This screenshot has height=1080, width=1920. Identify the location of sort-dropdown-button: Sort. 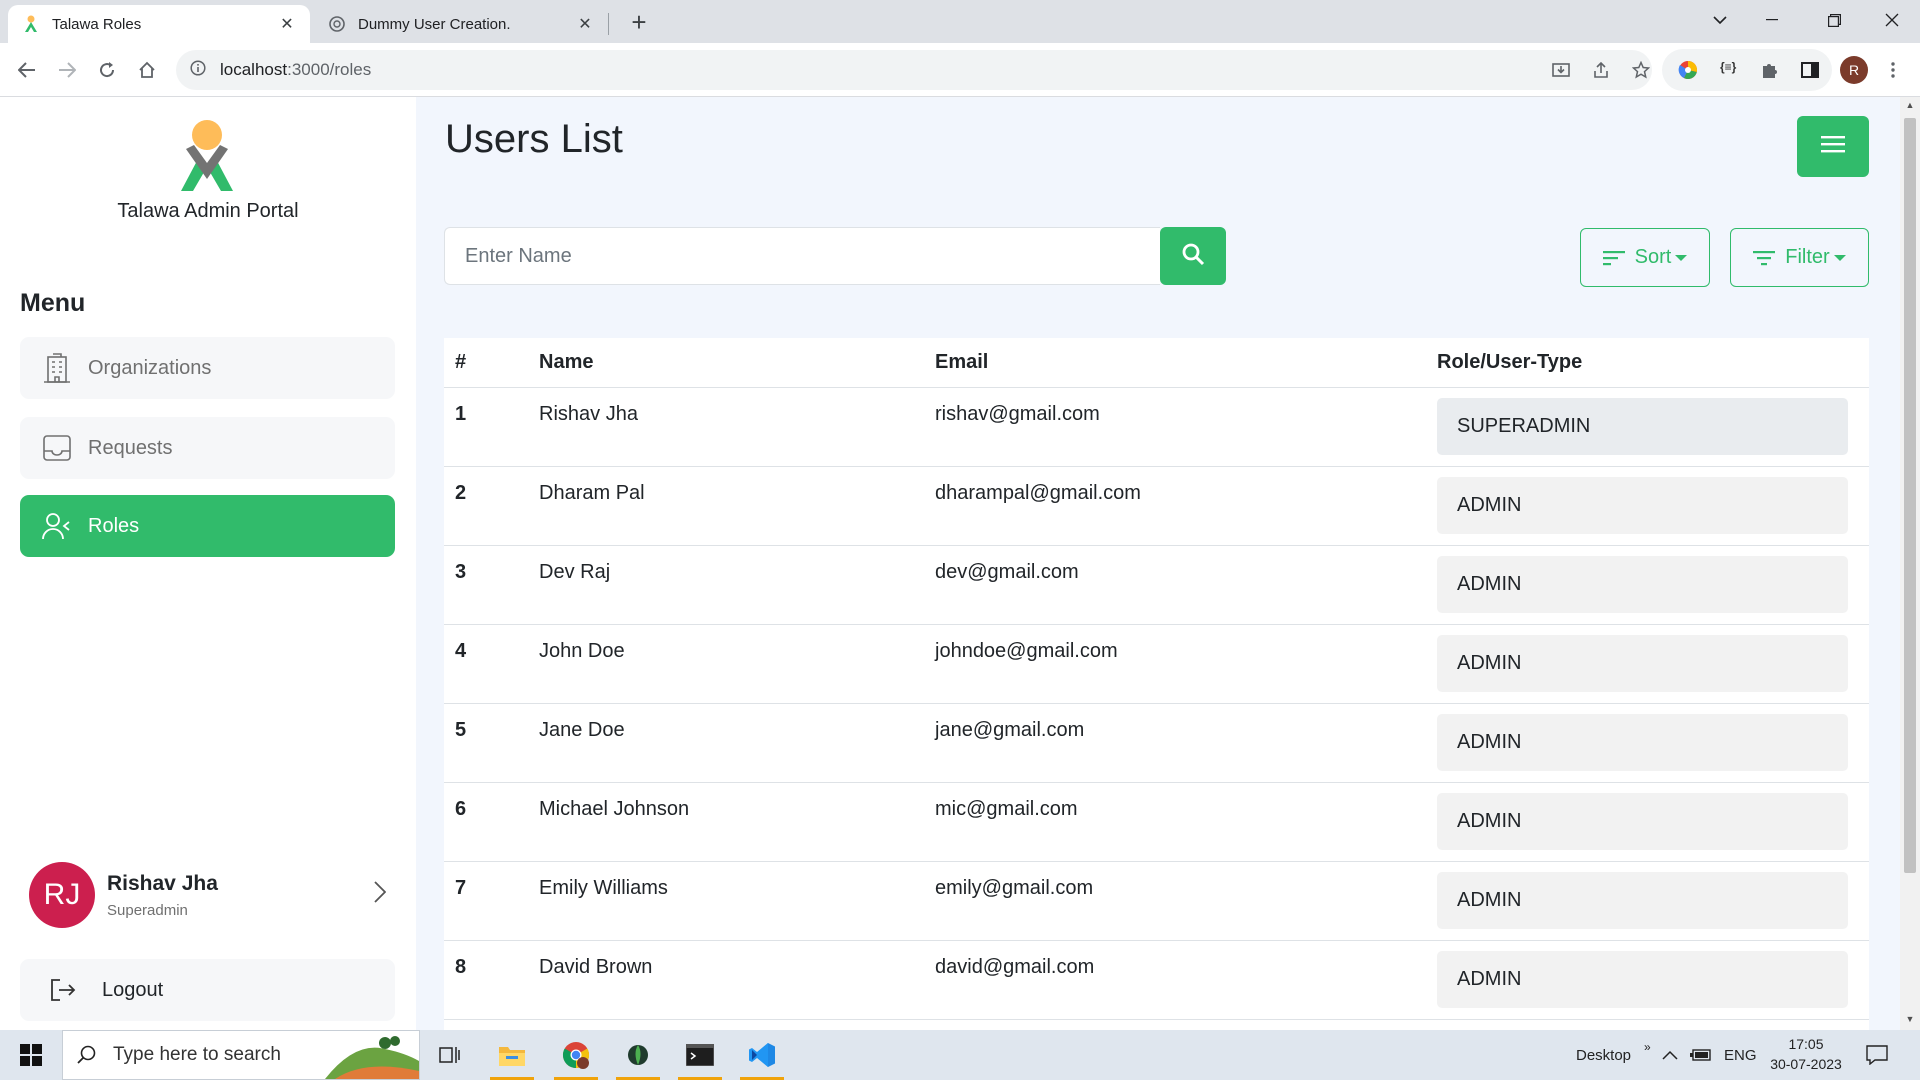
(1645, 257).